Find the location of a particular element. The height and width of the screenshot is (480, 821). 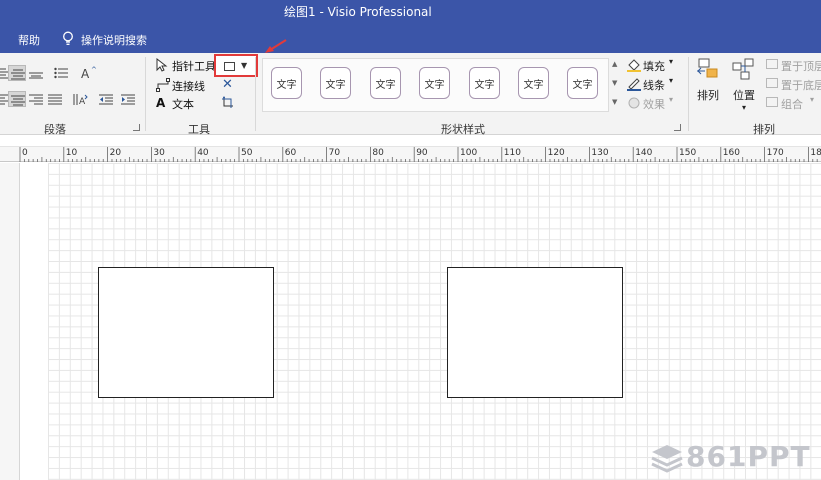

shape-styles-group-label: 形状样式 is located at coordinates (463, 129).